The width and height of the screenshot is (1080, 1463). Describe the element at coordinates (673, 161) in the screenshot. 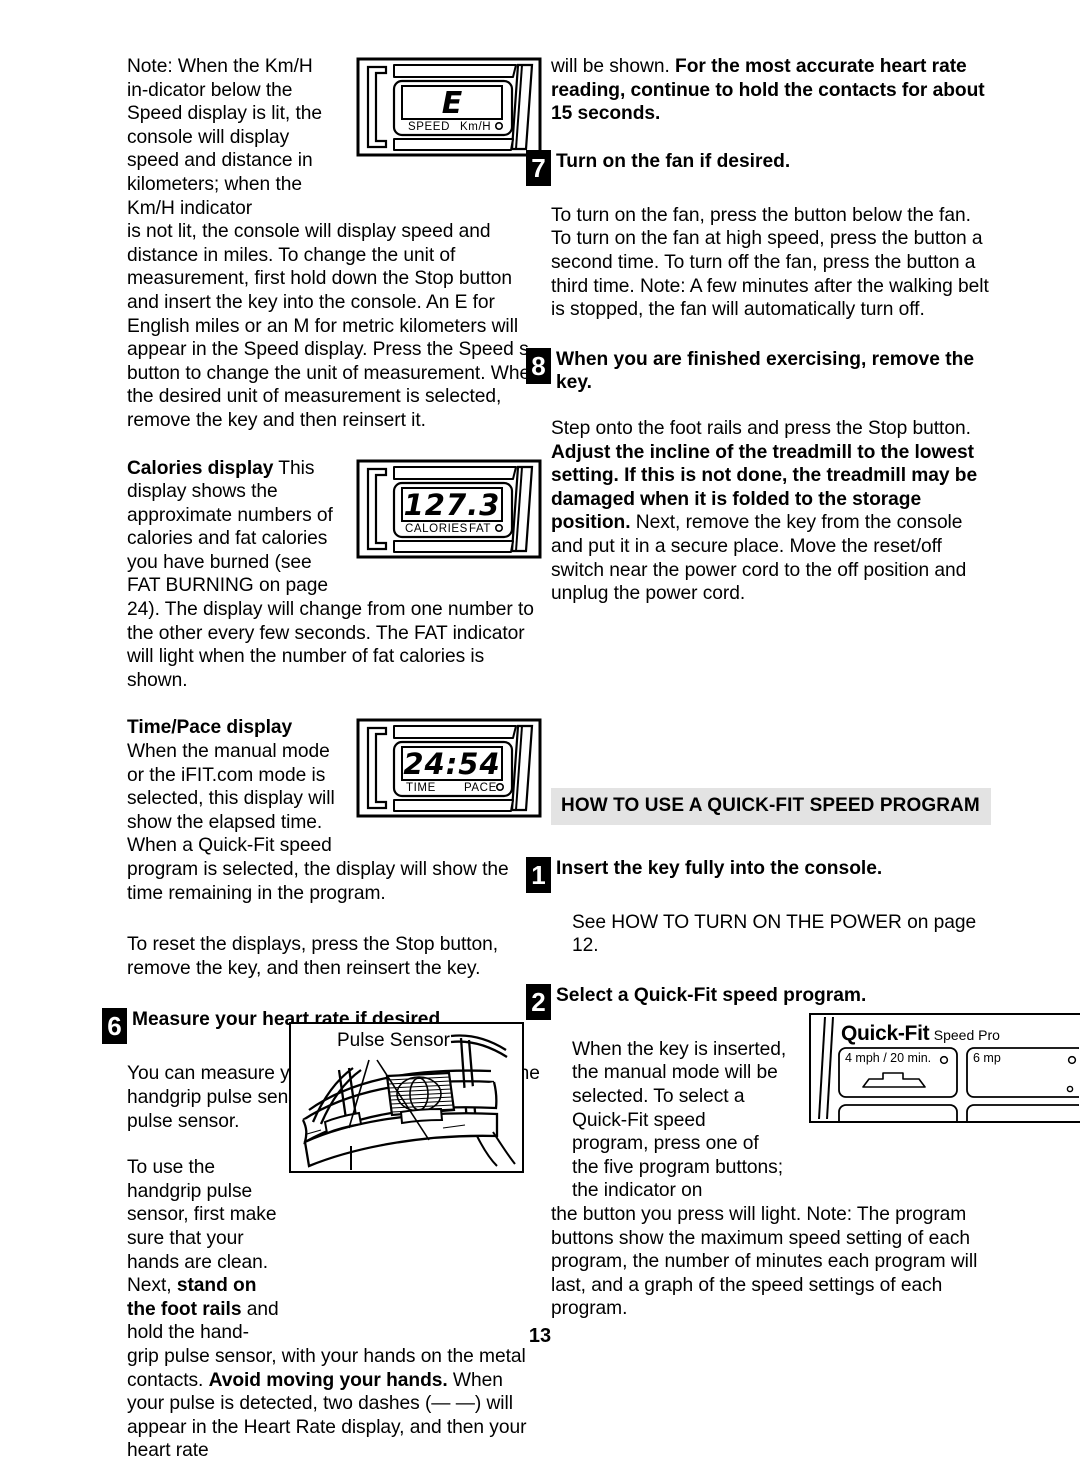

I see `step-7-title: Turn on the fan if desired.` at that location.